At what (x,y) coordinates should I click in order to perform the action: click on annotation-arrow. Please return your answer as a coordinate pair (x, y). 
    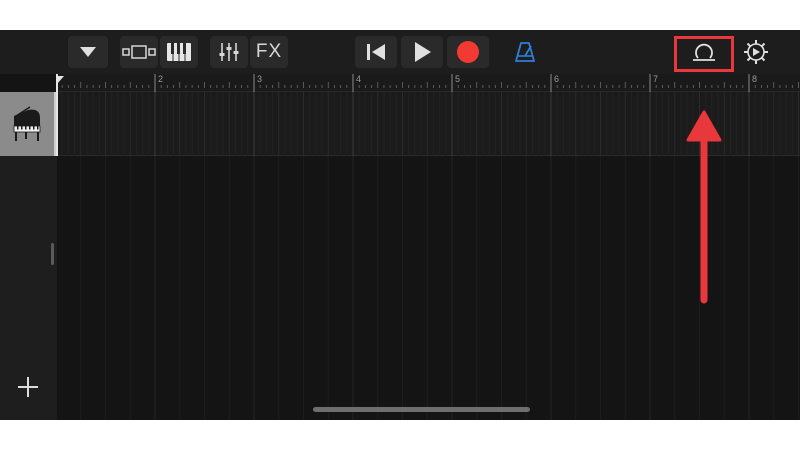
    Looking at the image, I should click on (704, 207).